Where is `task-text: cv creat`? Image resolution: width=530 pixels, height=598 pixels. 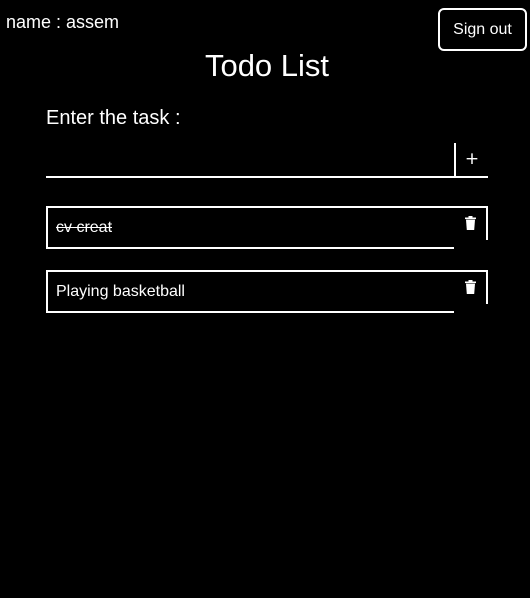
task-text: cv creat is located at coordinates (84, 228).